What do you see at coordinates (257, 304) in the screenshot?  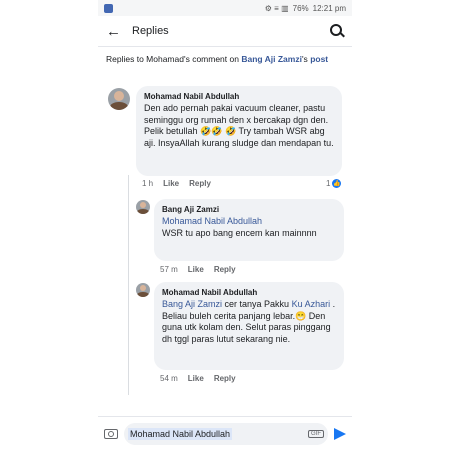 I see `comment-text-part: cer tanya Pakku` at bounding box center [257, 304].